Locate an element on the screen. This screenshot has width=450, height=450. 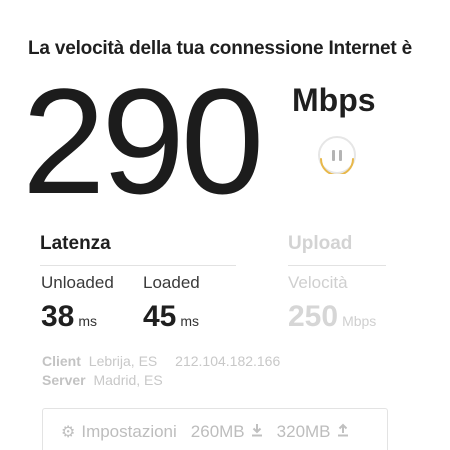
upload-section: Upload is located at coordinates (337, 249).